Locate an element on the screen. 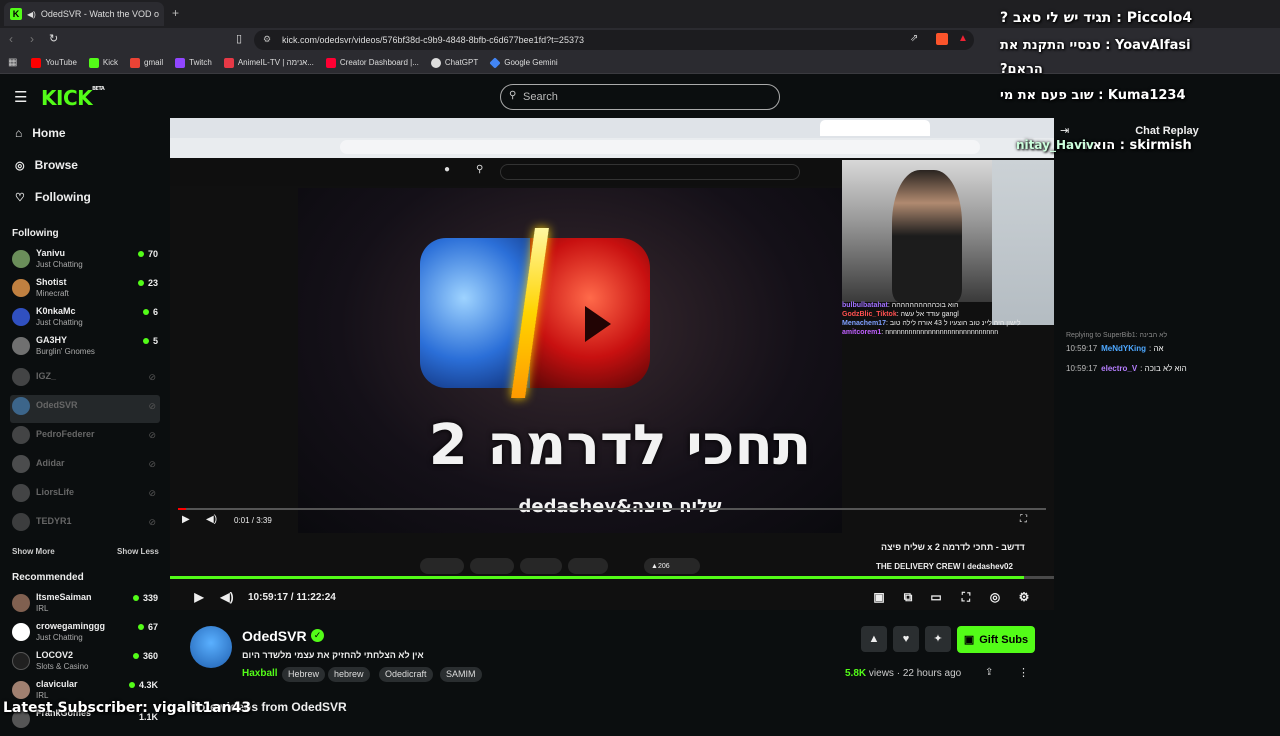 This screenshot has height=736, width=1280. new-tab-button: + is located at coordinates (175, 13).